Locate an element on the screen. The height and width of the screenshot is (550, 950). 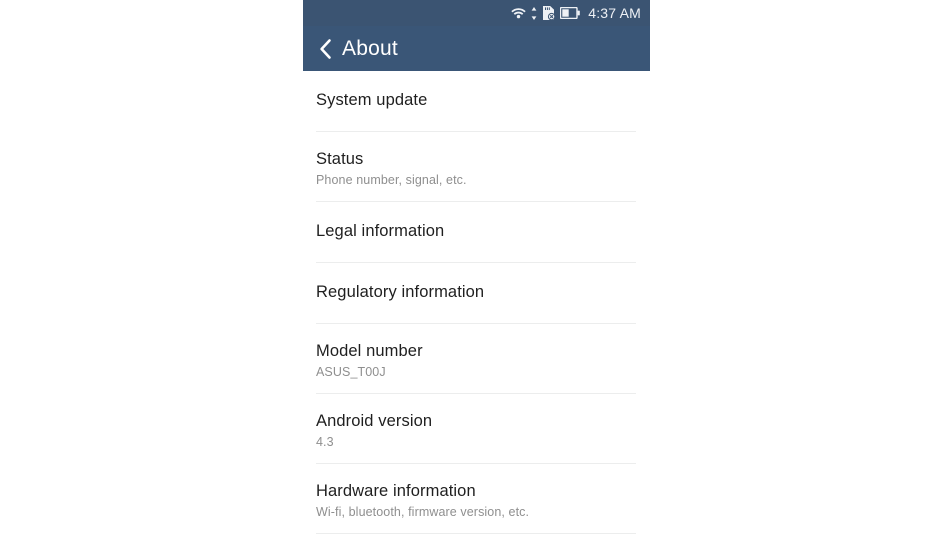
list-item-regulatory-information: Regulatory information is located at coordinates (476, 293).